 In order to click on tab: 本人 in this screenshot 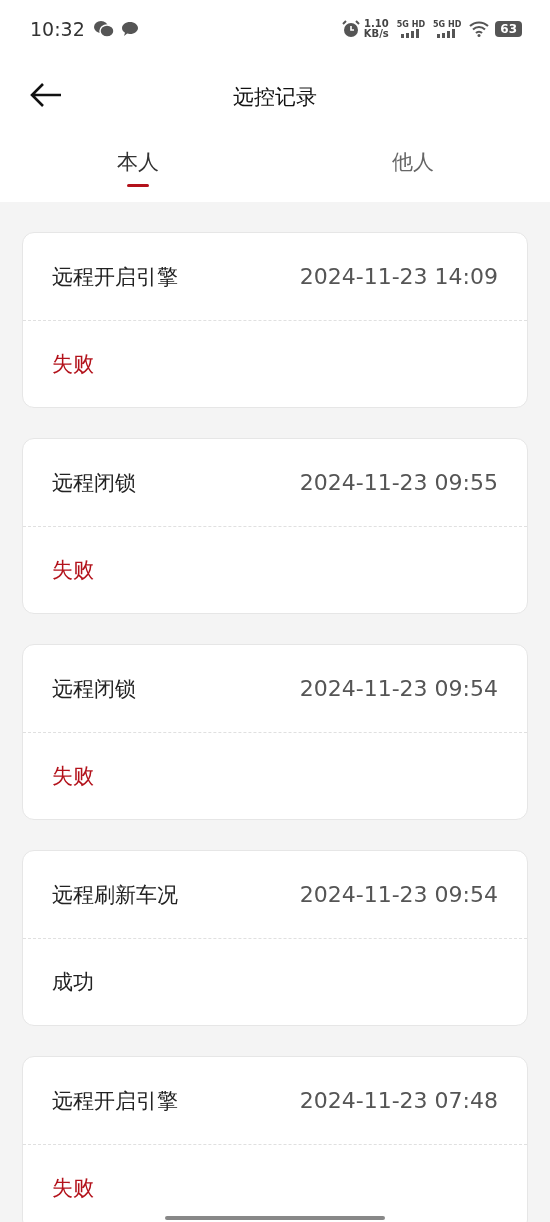, I will do `click(137, 169)`.